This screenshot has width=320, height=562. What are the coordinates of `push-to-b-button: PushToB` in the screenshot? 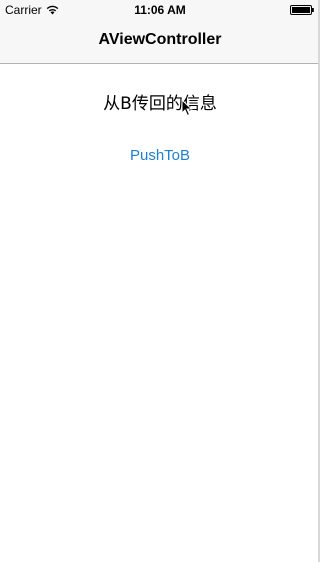 It's located at (160, 156).